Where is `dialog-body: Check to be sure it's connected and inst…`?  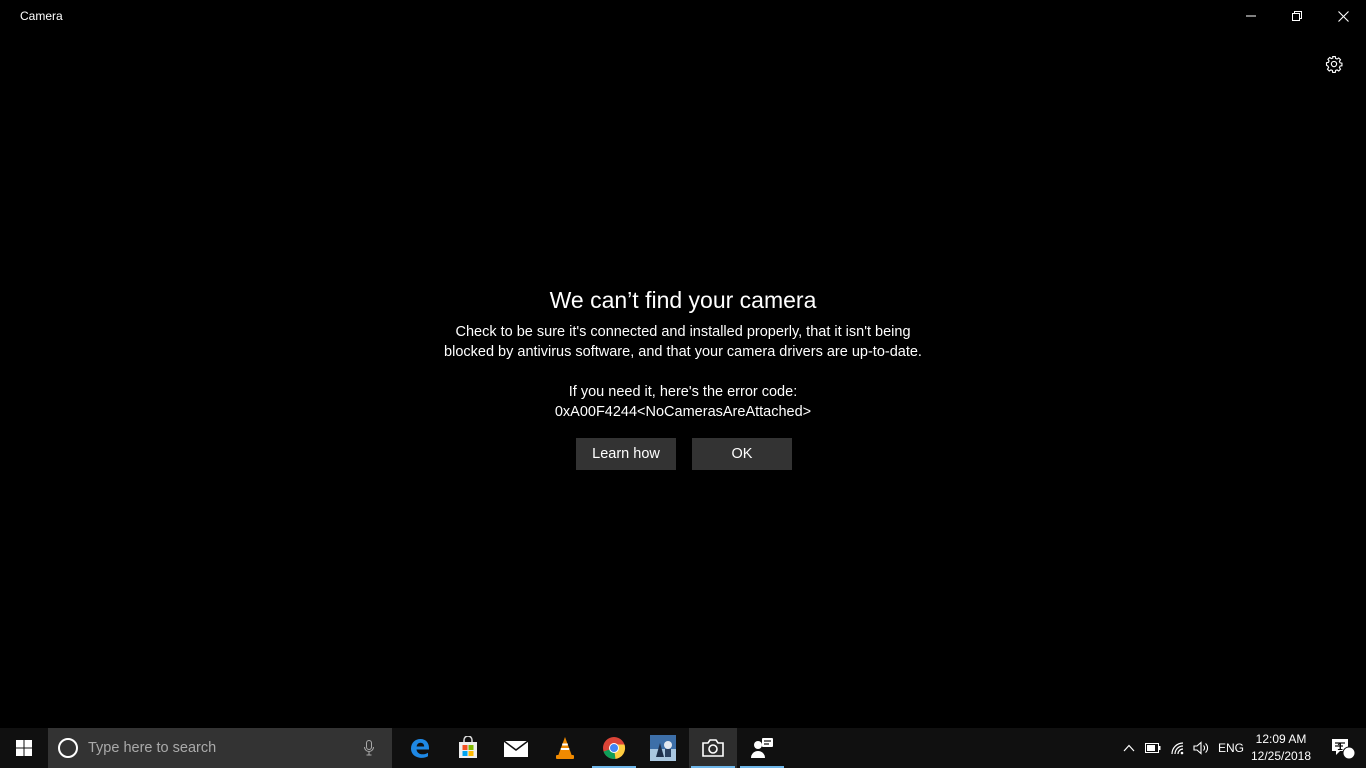 dialog-body: Check to be sure it's connected and inst… is located at coordinates (683, 372).